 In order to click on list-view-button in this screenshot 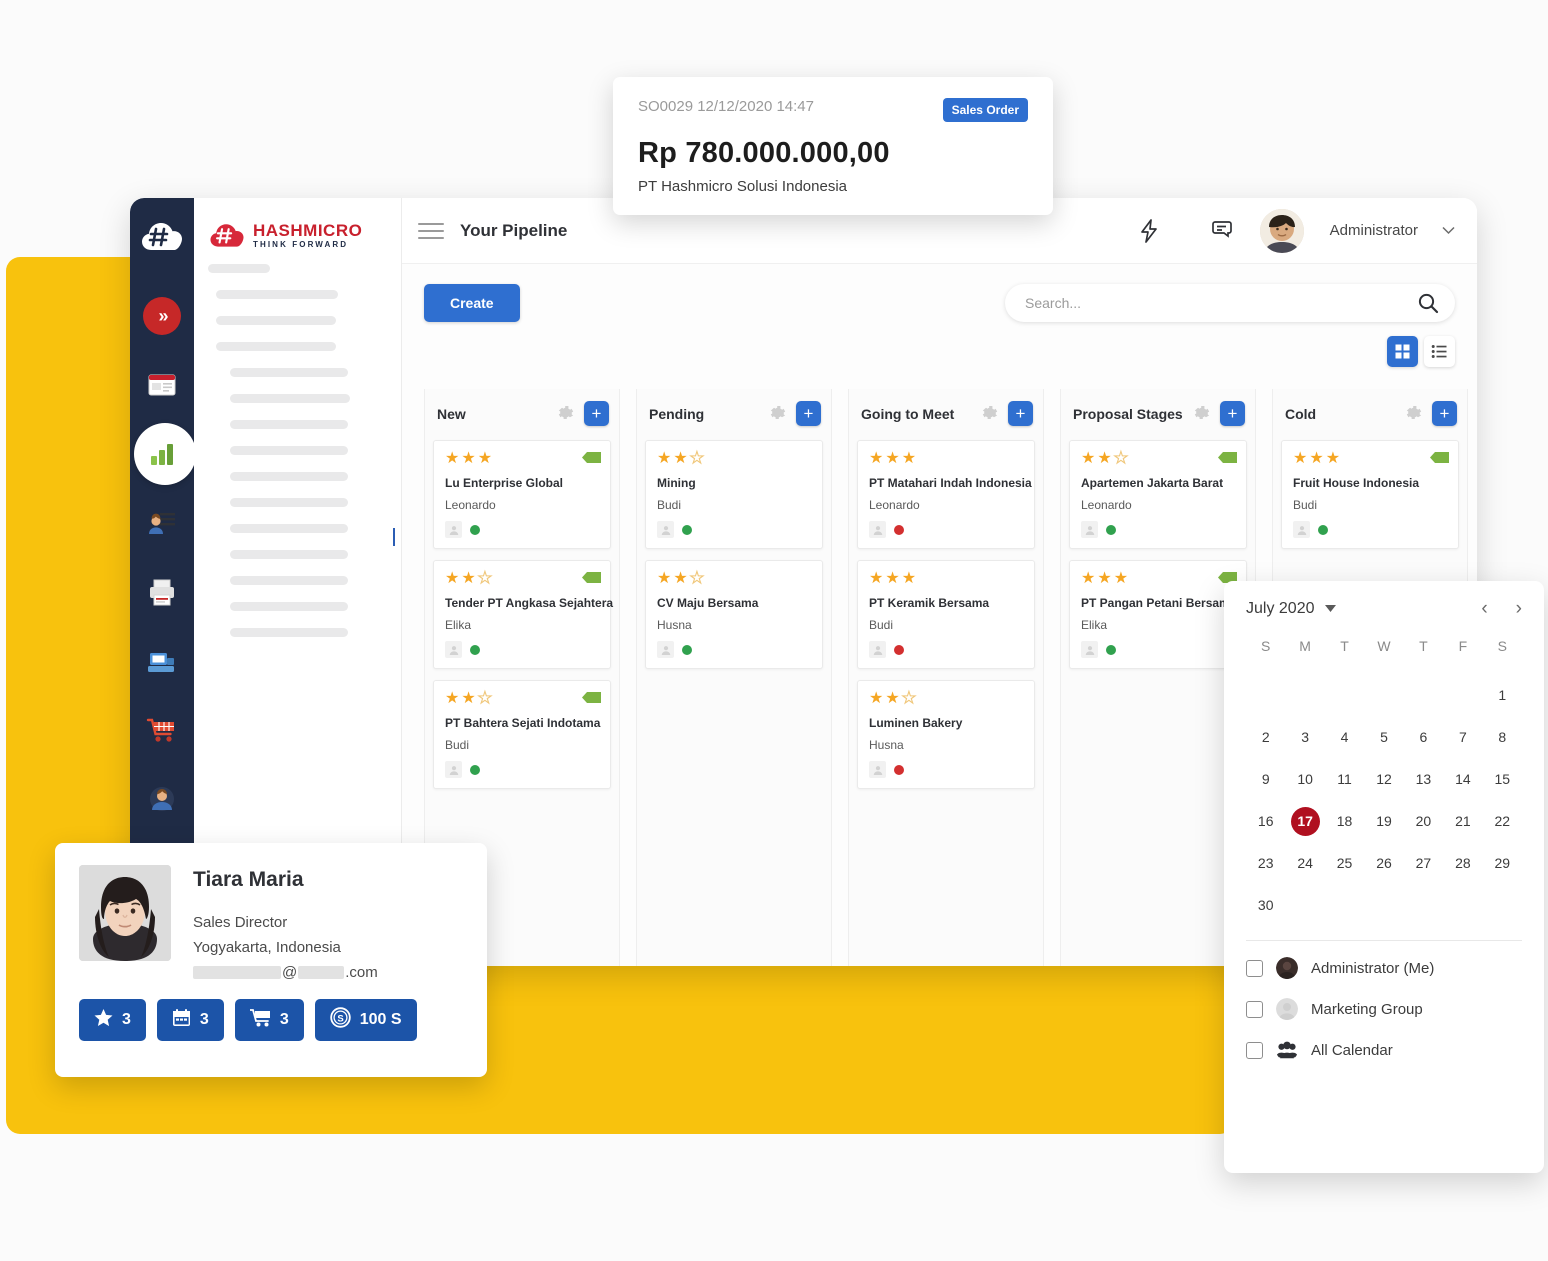, I will do `click(1439, 351)`.